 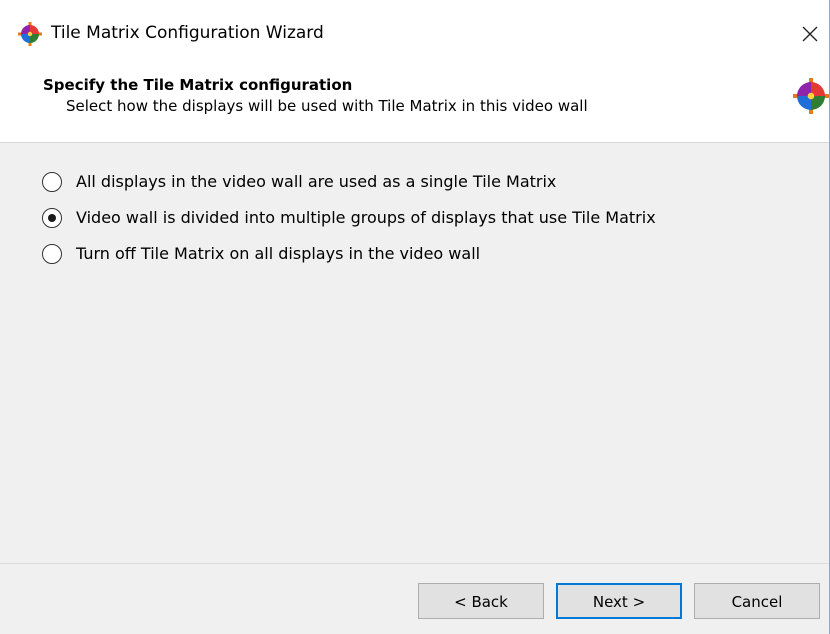 What do you see at coordinates (52, 218) in the screenshot?
I see `radio-button-selected` at bounding box center [52, 218].